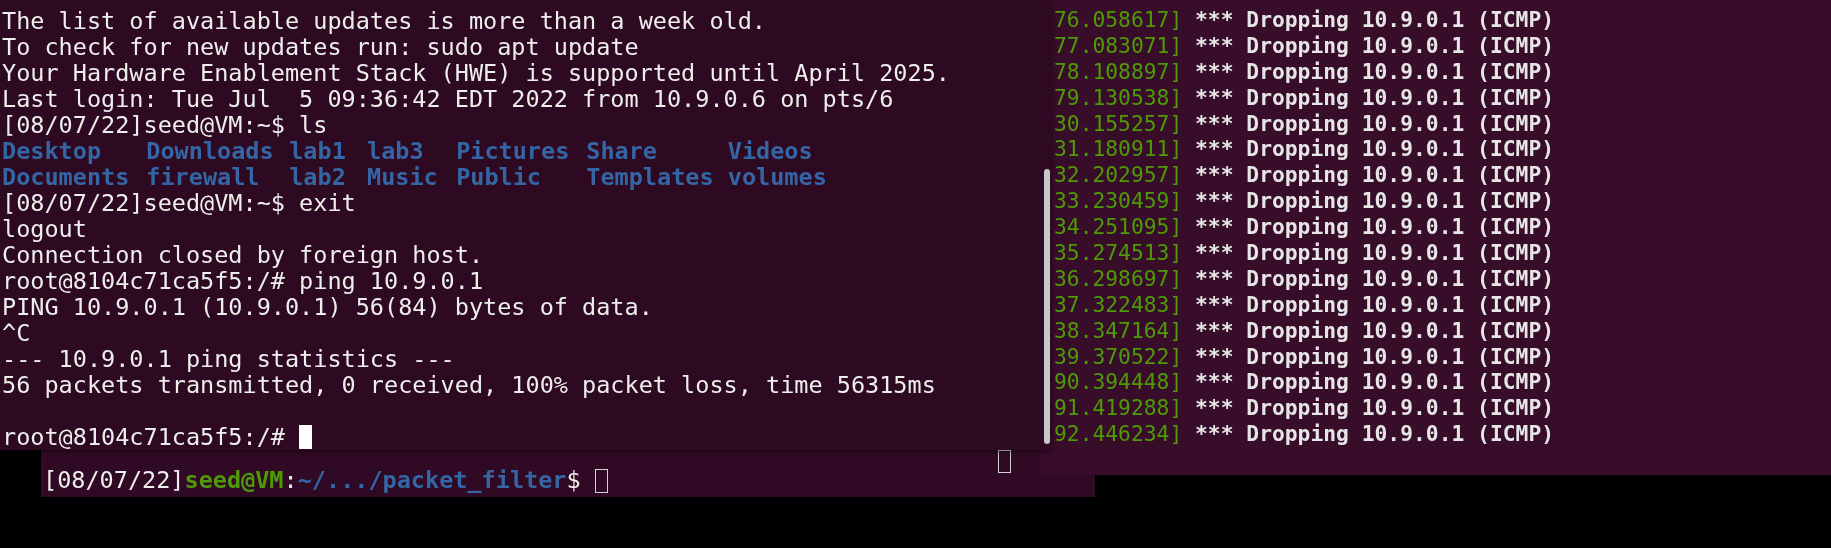 The height and width of the screenshot is (548, 1831). Describe the element at coordinates (1304, 175) in the screenshot. I see `log-line: 32.202957] *** Dropping 10.9.0.1 (ICMP)` at that location.